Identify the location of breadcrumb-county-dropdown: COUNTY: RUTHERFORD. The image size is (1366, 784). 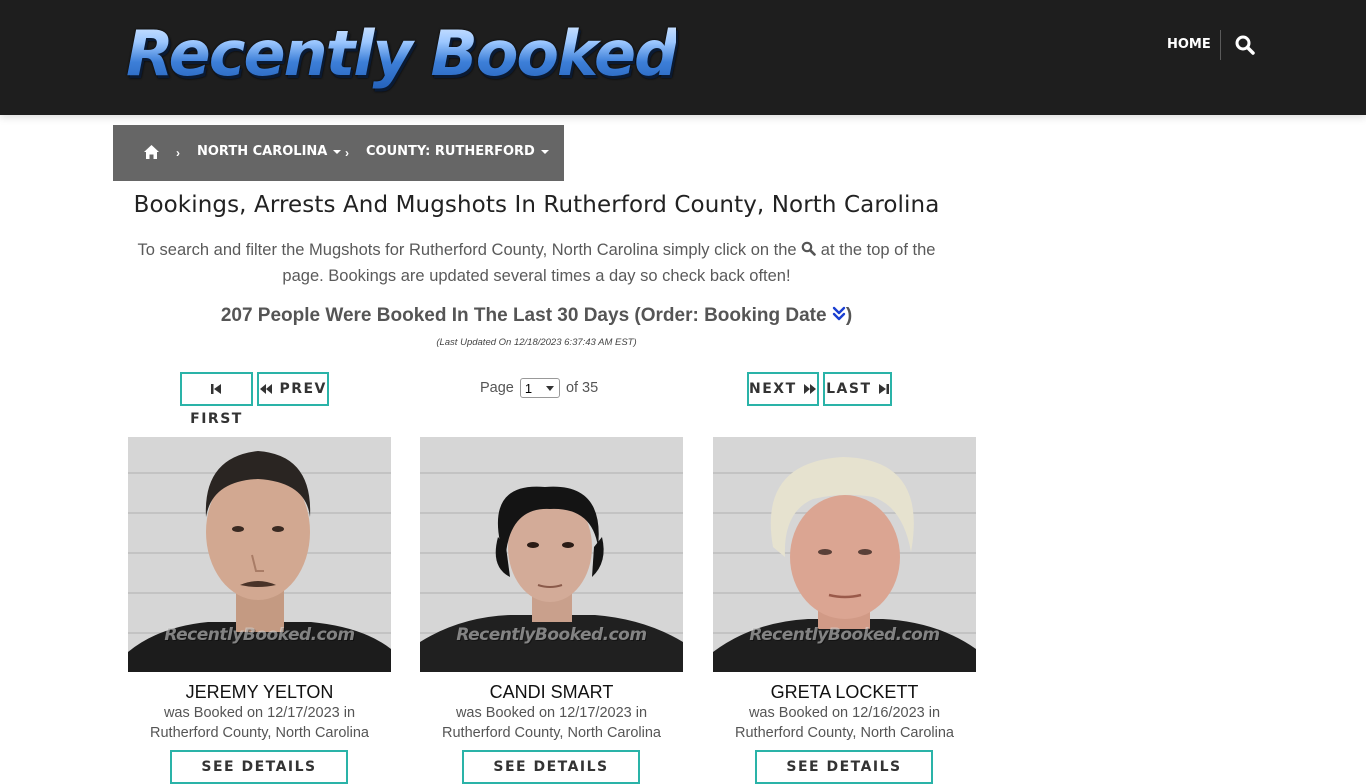
(457, 151).